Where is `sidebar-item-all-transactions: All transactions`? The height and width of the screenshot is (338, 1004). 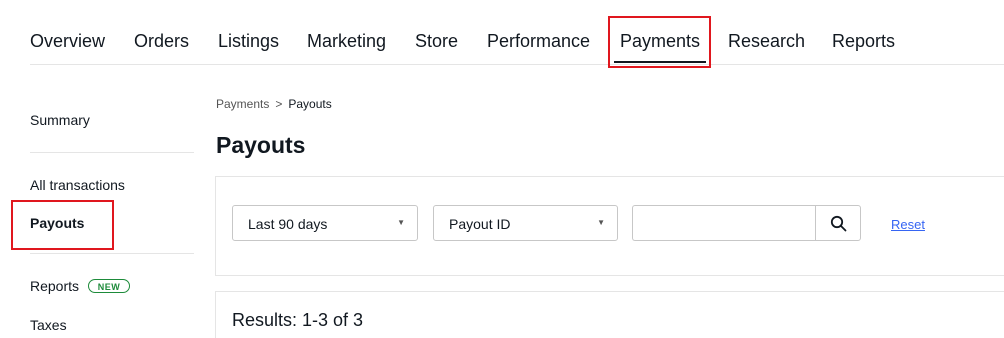
sidebar-item-all-transactions: All transactions is located at coordinates (77, 185).